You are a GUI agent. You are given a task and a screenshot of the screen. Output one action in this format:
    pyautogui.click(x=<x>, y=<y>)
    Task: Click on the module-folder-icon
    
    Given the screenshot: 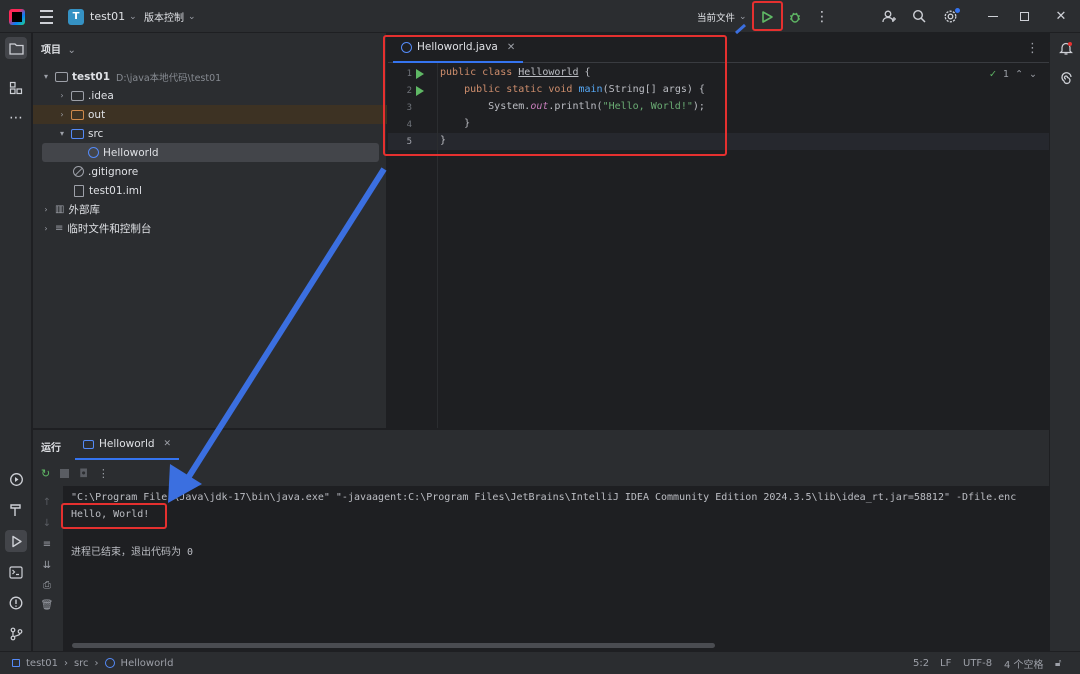 What is the action you would take?
    pyautogui.click(x=61, y=76)
    